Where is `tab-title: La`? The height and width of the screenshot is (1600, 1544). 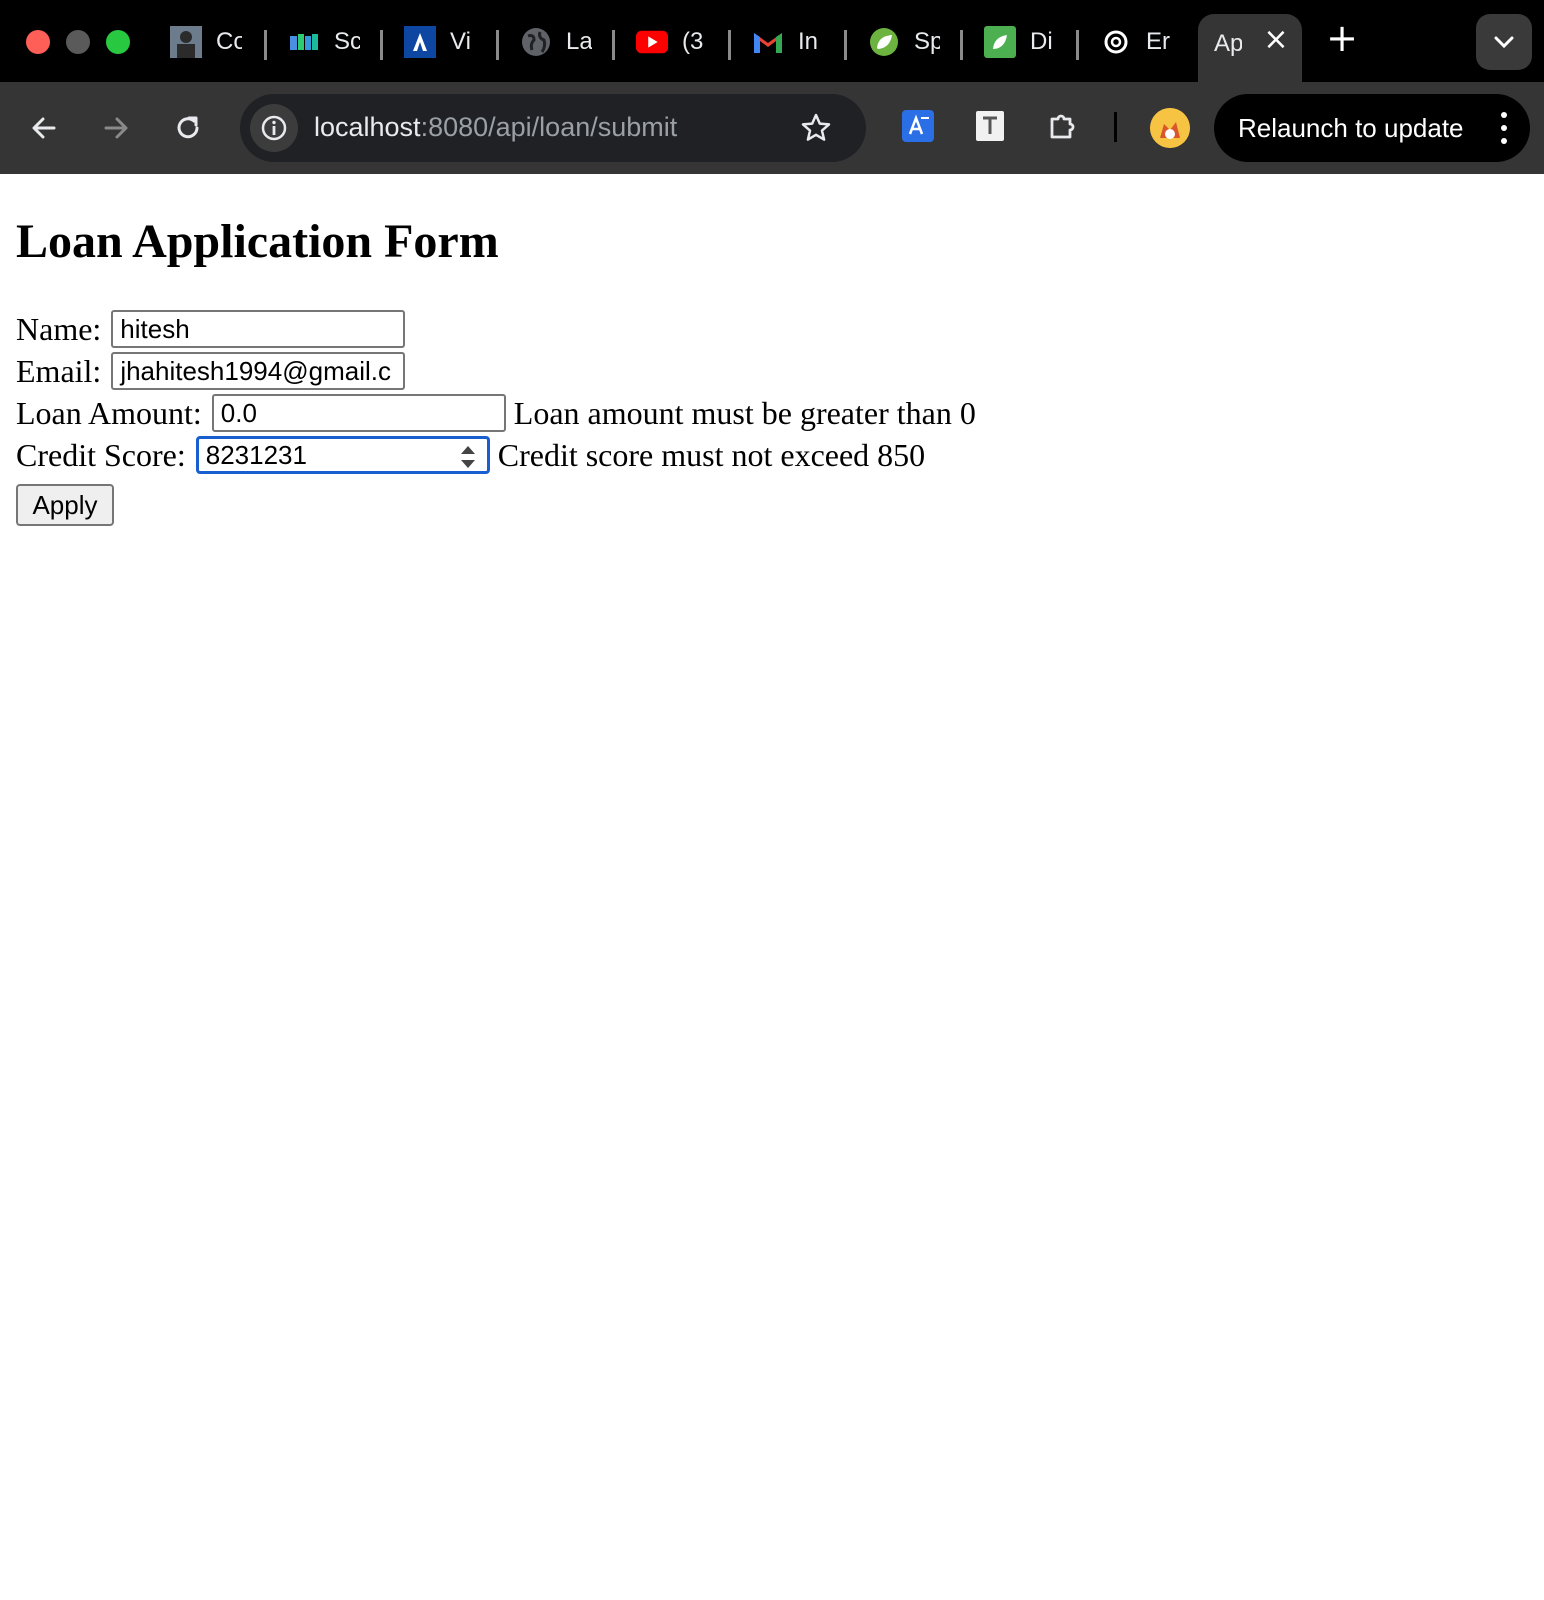 tab-title: La is located at coordinates (579, 41).